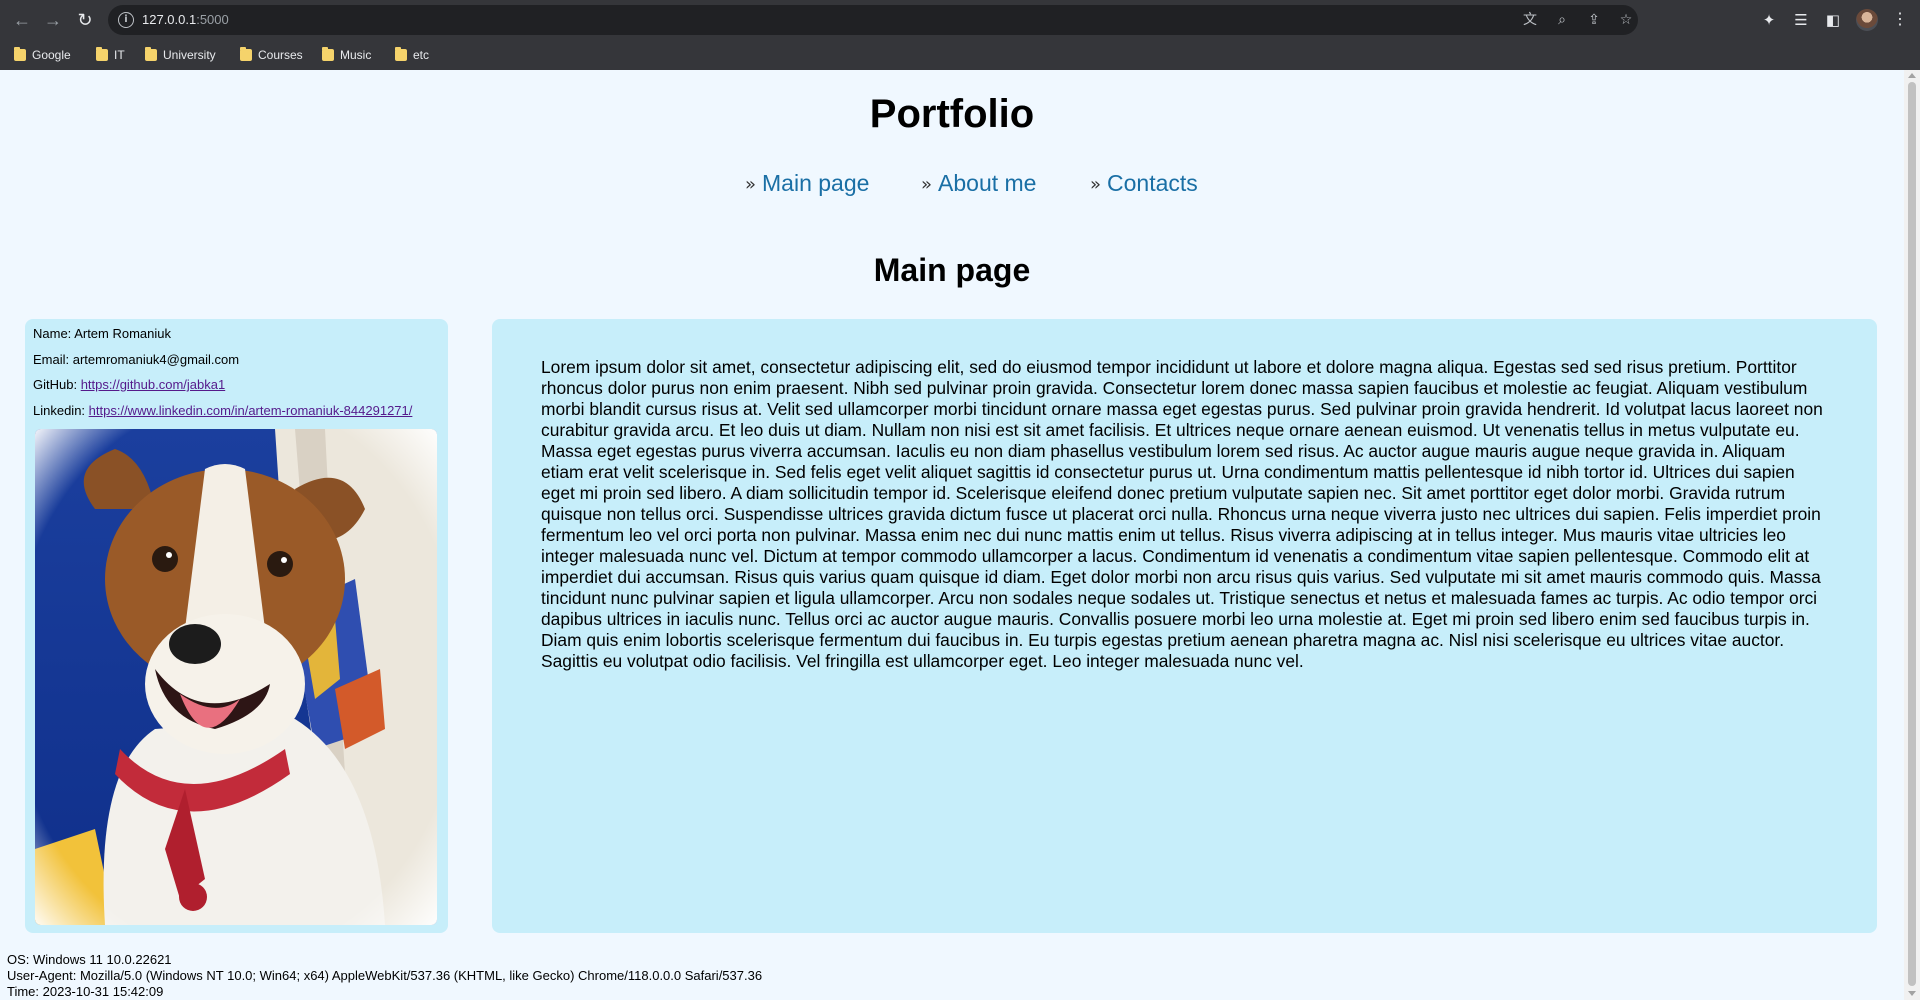 This screenshot has width=1920, height=1000. Describe the element at coordinates (156, 359) in the screenshot. I see `email-value: artemromaniuk4@gmail.com` at that location.